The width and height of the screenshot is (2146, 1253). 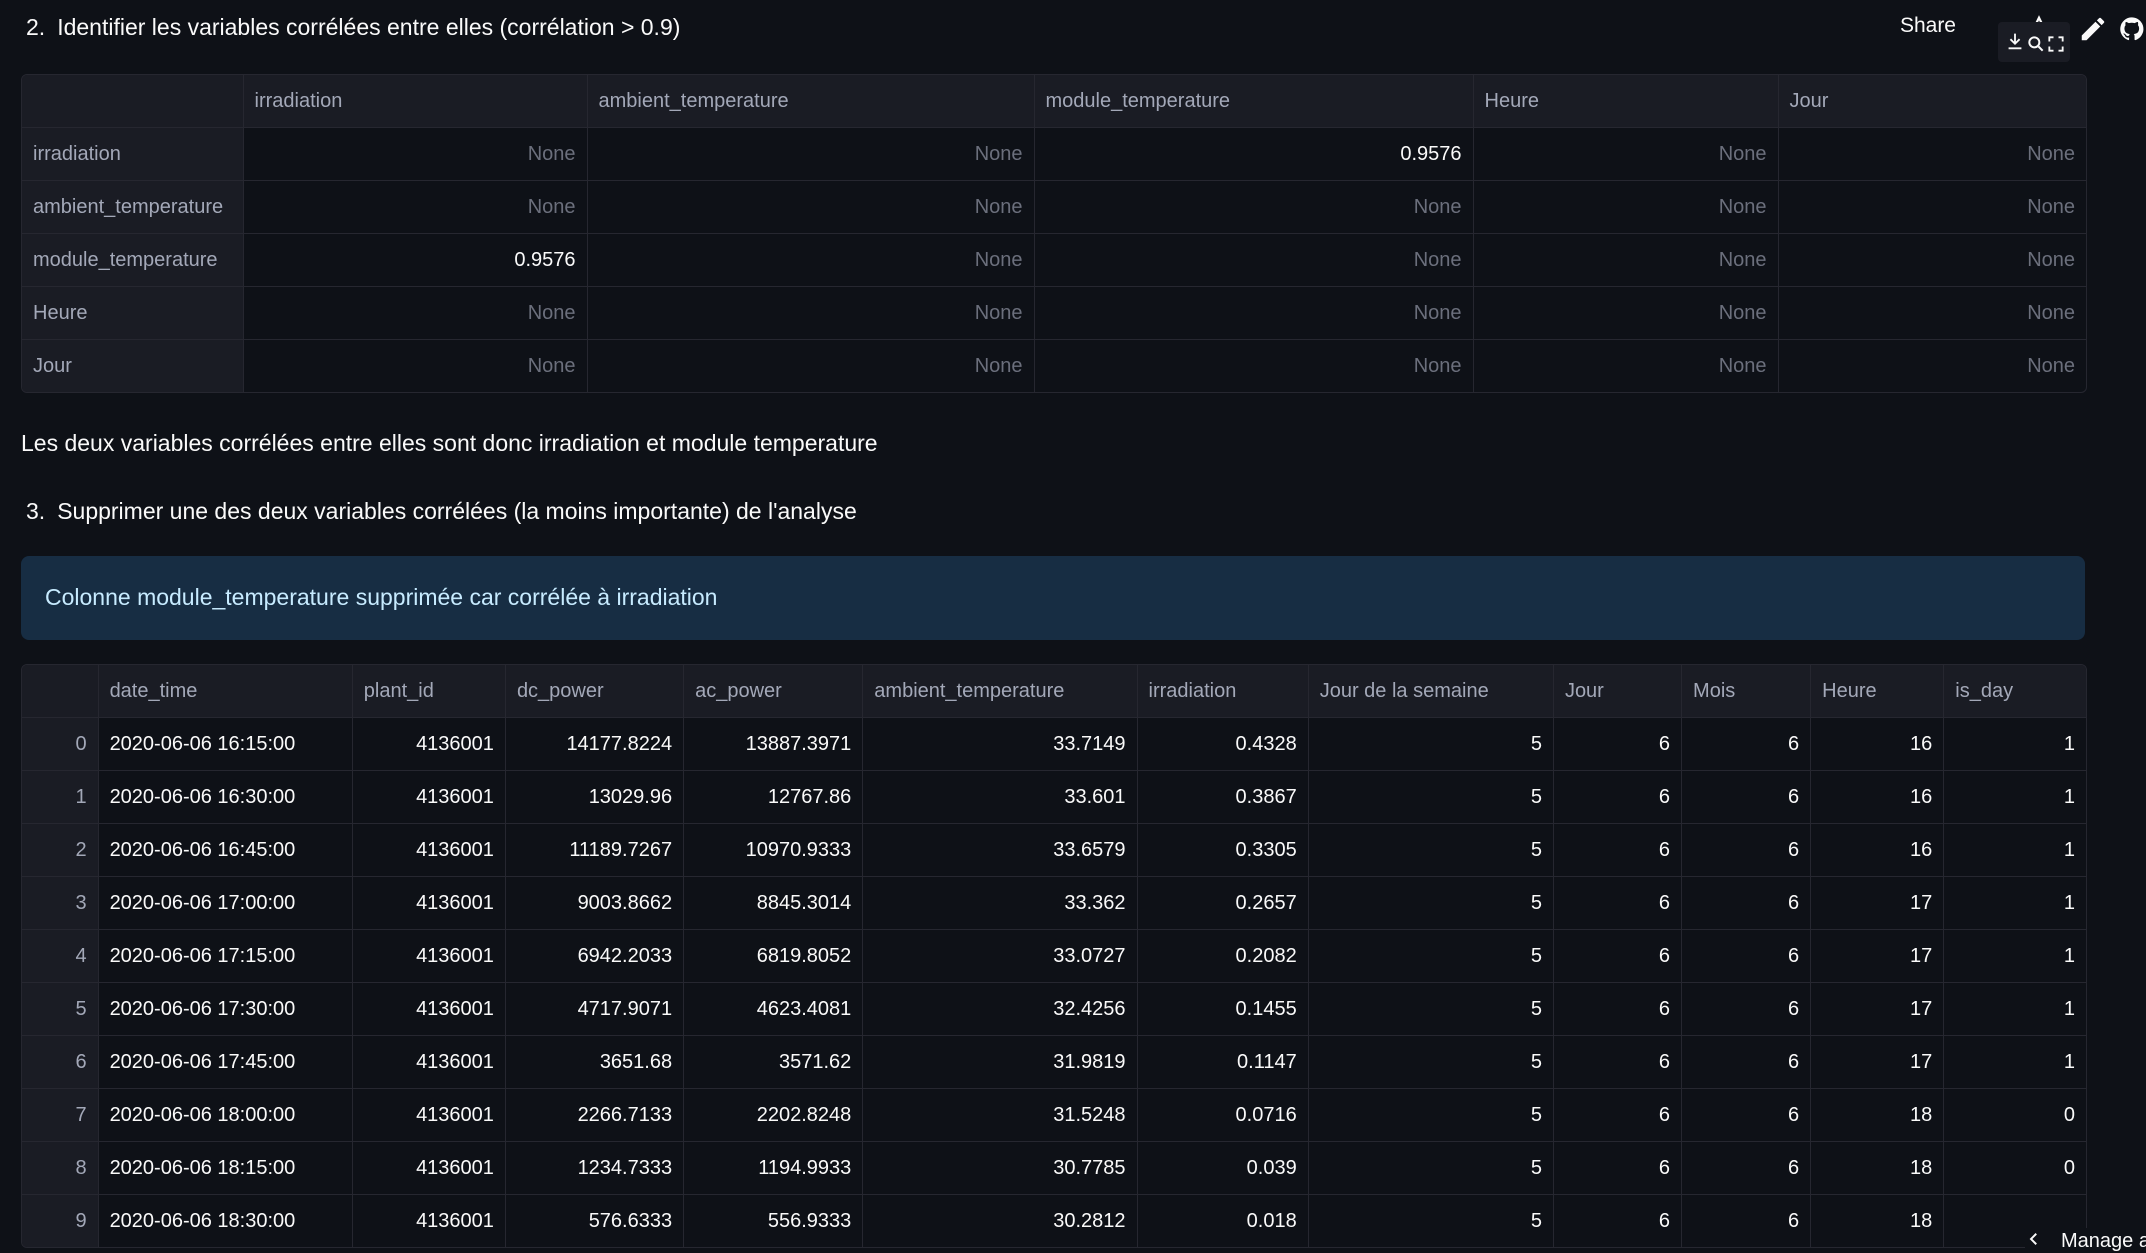 I want to click on table-cell: 3571.62, so click(x=773, y=1062).